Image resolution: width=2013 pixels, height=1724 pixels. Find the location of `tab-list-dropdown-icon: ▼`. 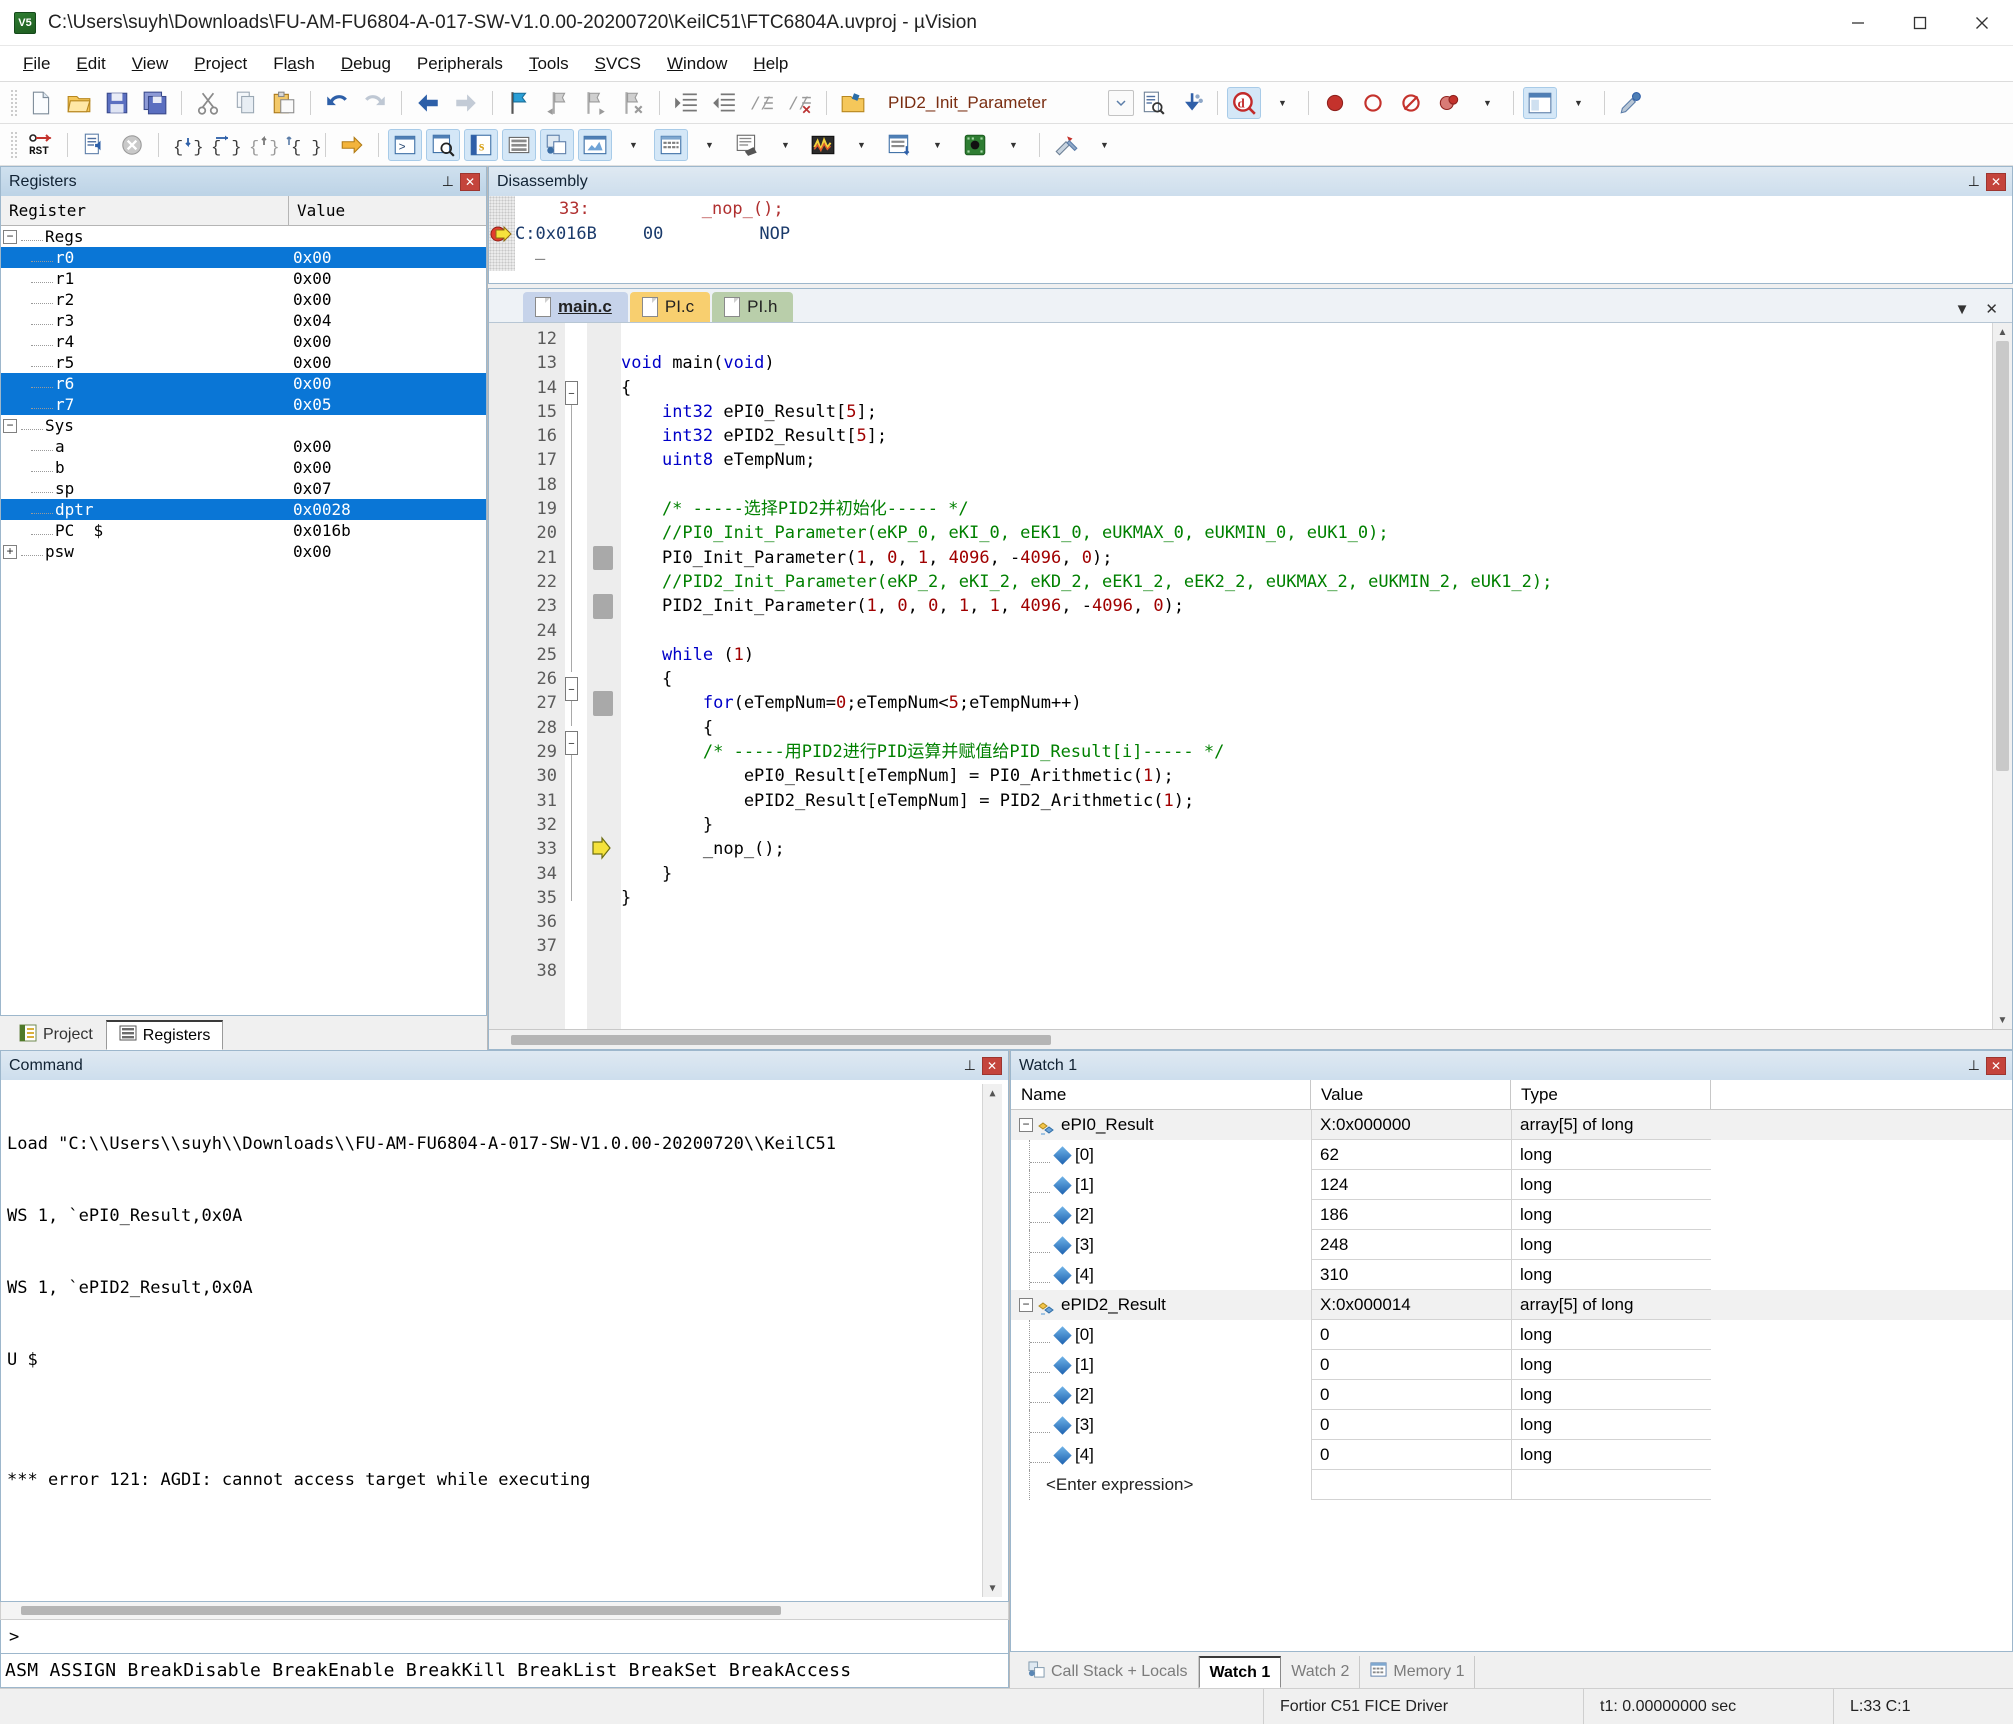

tab-list-dropdown-icon: ▼ is located at coordinates (1962, 309).